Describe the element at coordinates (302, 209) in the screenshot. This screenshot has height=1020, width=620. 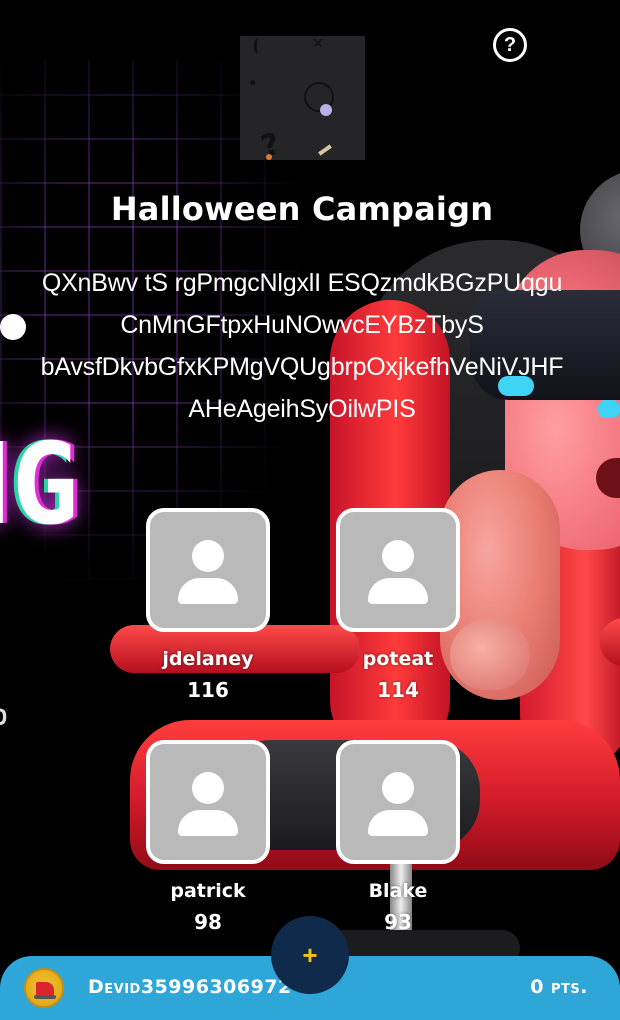
I see `campaign-title: Halloween Campaign` at that location.